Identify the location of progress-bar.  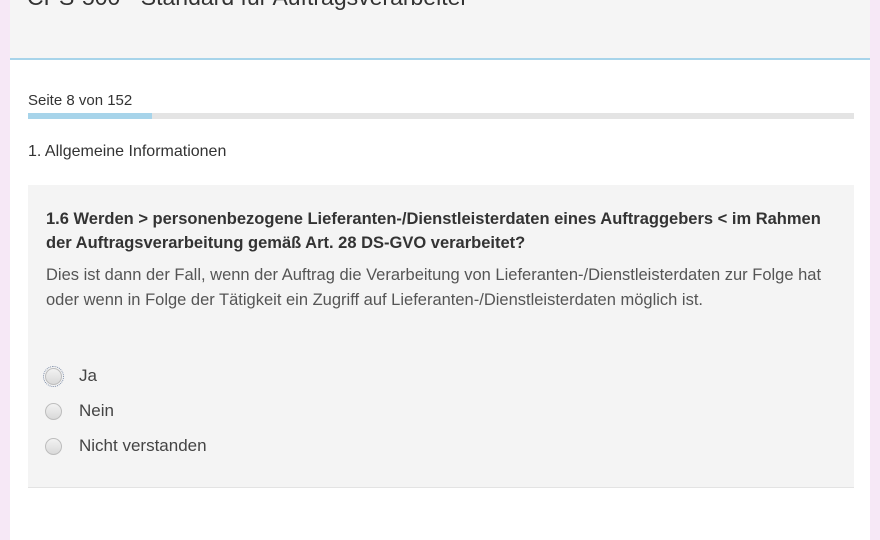
(441, 116).